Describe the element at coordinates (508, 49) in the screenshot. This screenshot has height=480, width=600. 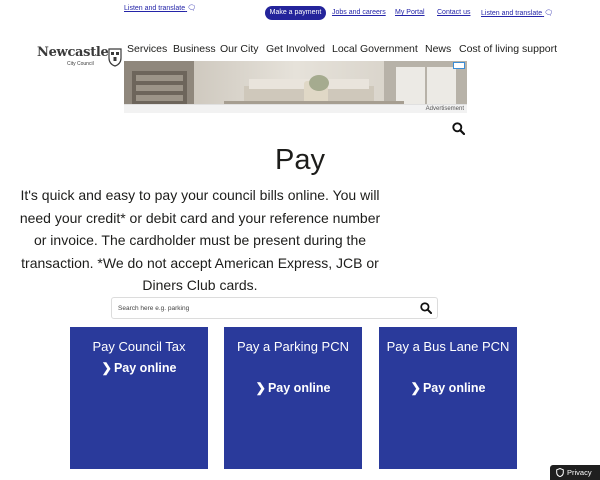
I see `nav-cost-of-living: Cost of living support` at that location.